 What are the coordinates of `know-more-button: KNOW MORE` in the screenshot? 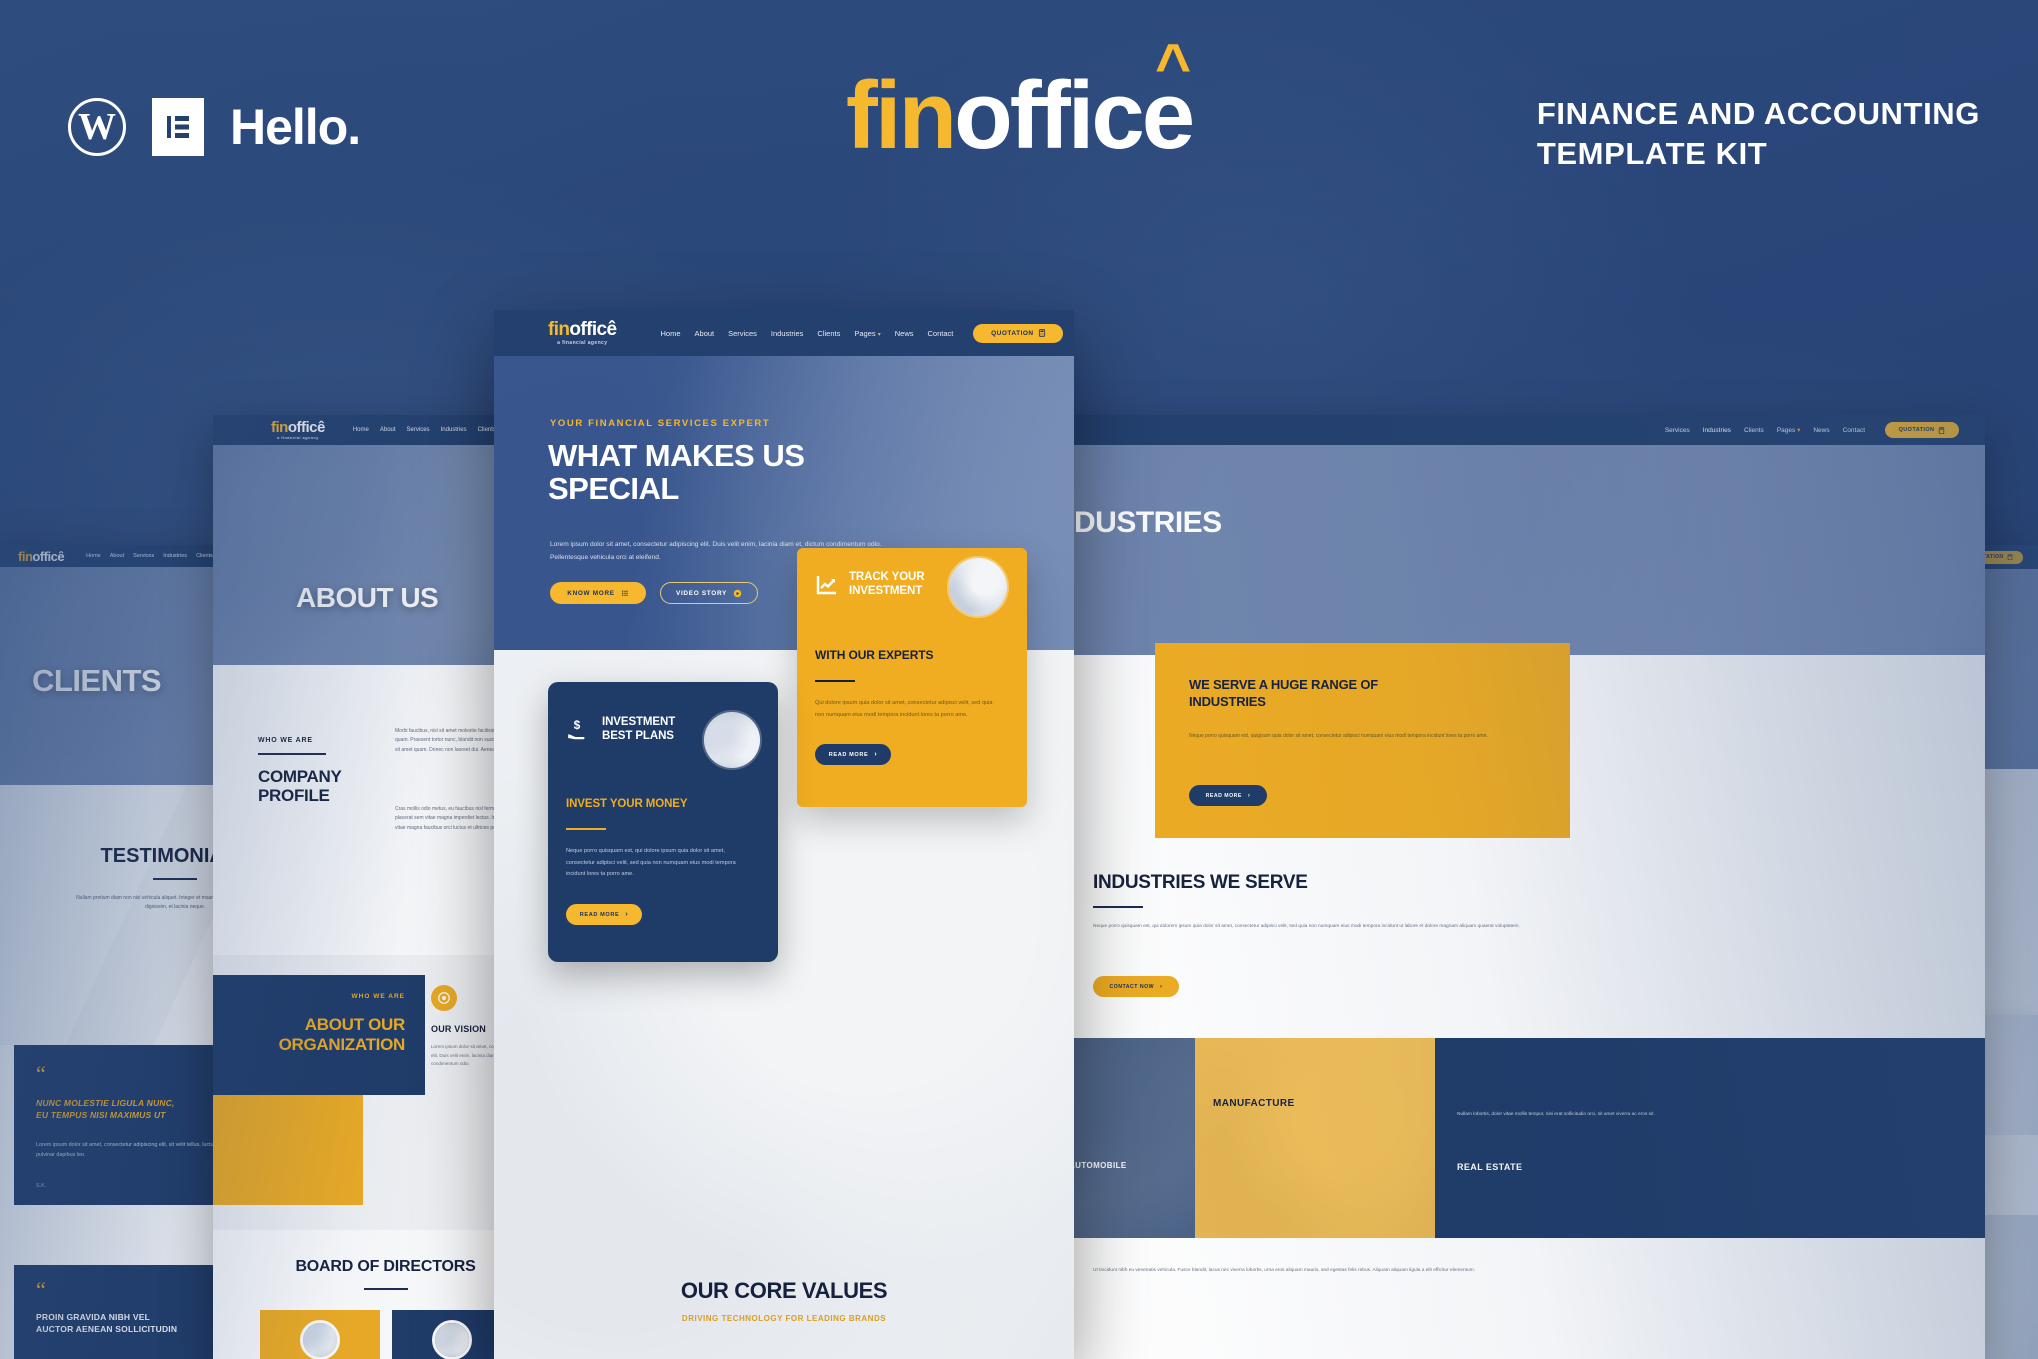 It's located at (598, 593).